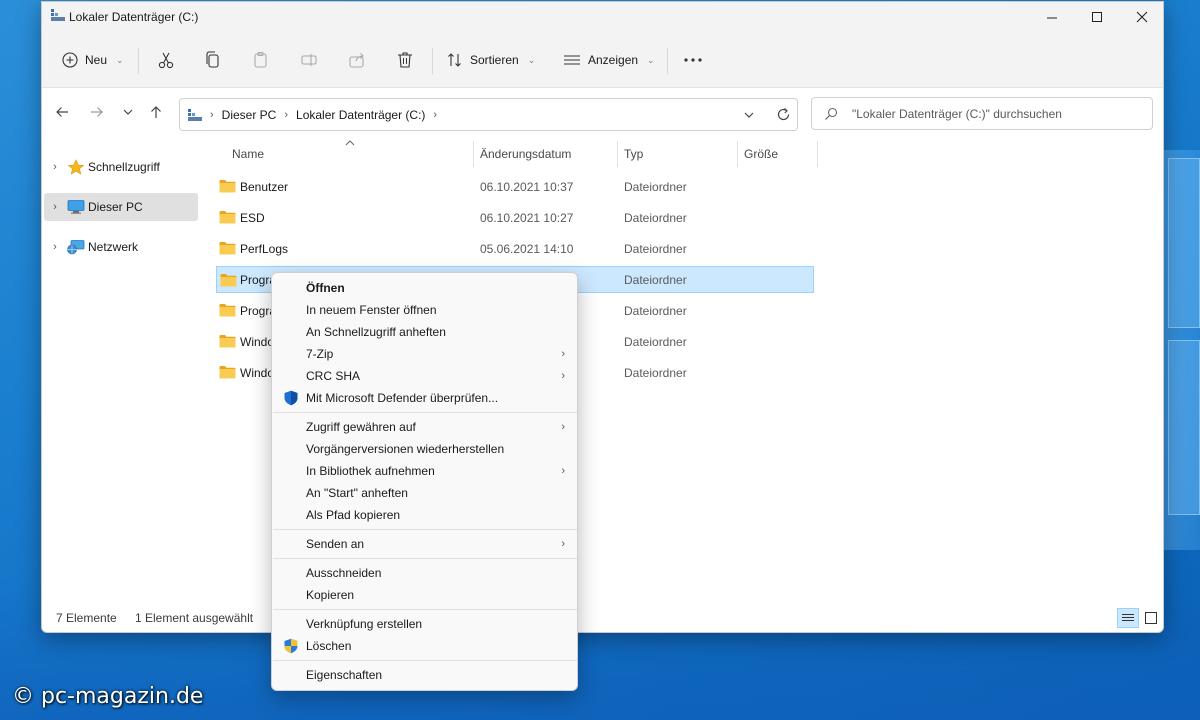 The image size is (1200, 720). Describe the element at coordinates (329, 646) in the screenshot. I see `menu-item-label: Löschen` at that location.